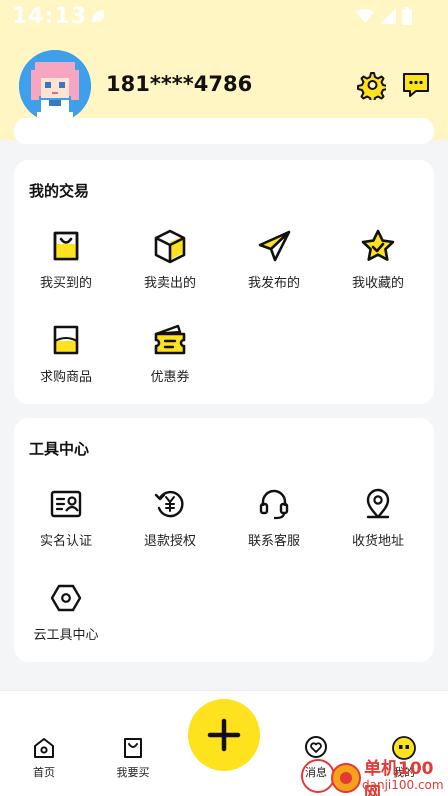 This screenshot has width=448, height=796. What do you see at coordinates (59, 449) in the screenshot?
I see `tools-title: 工具中心` at bounding box center [59, 449].